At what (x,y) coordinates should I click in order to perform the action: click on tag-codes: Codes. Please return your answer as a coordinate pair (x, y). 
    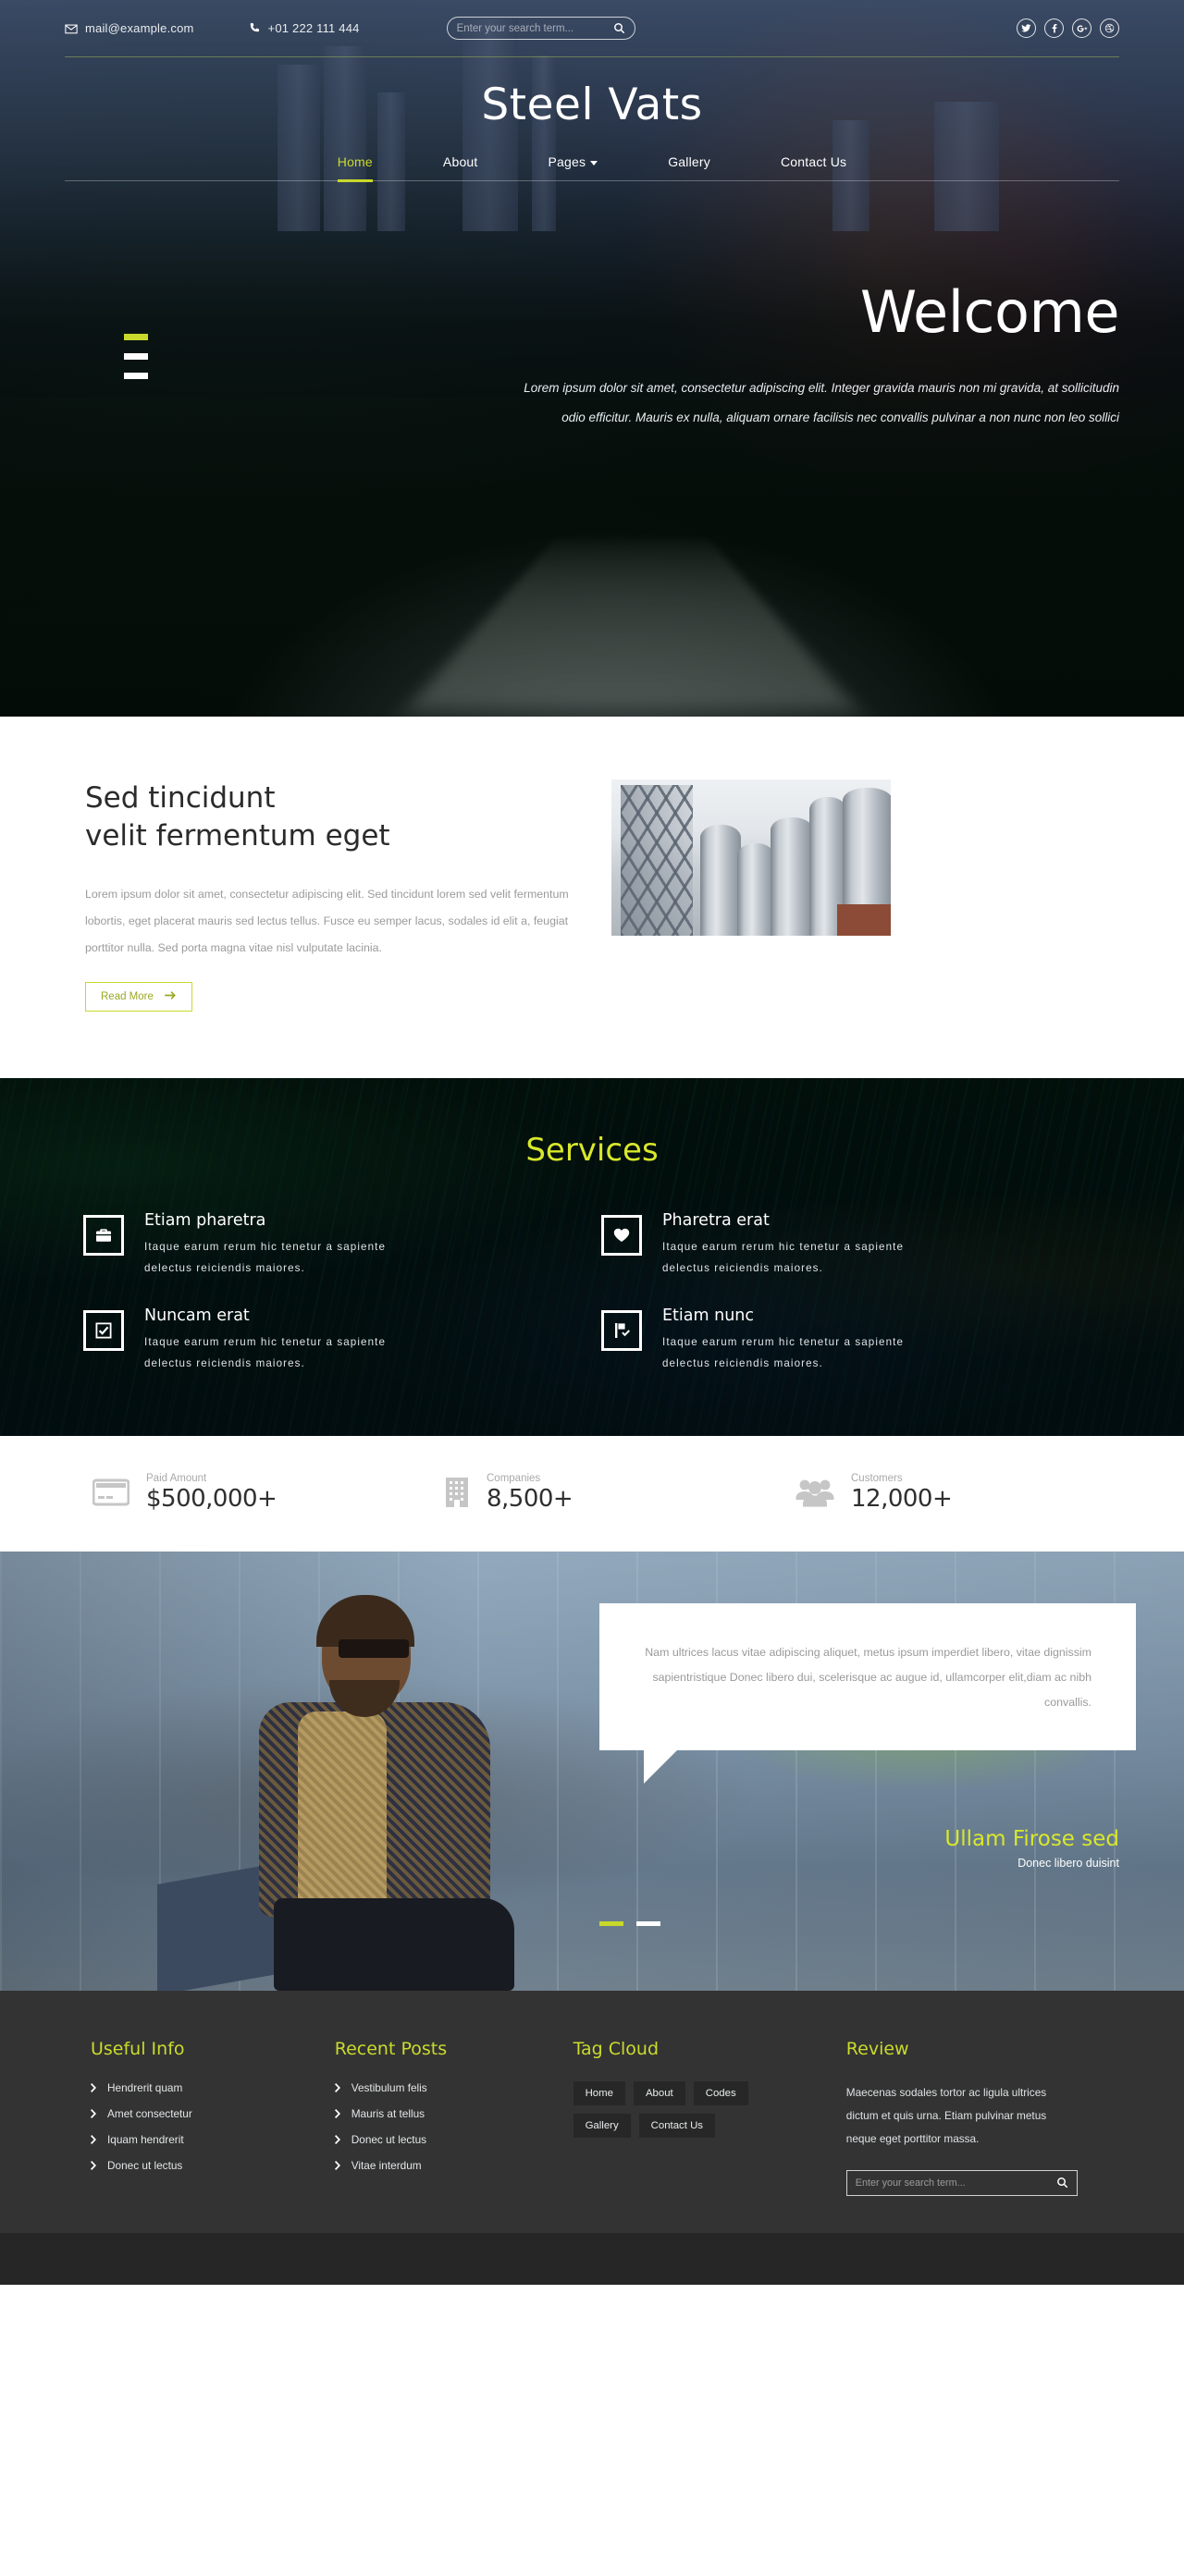
    Looking at the image, I should click on (721, 2092).